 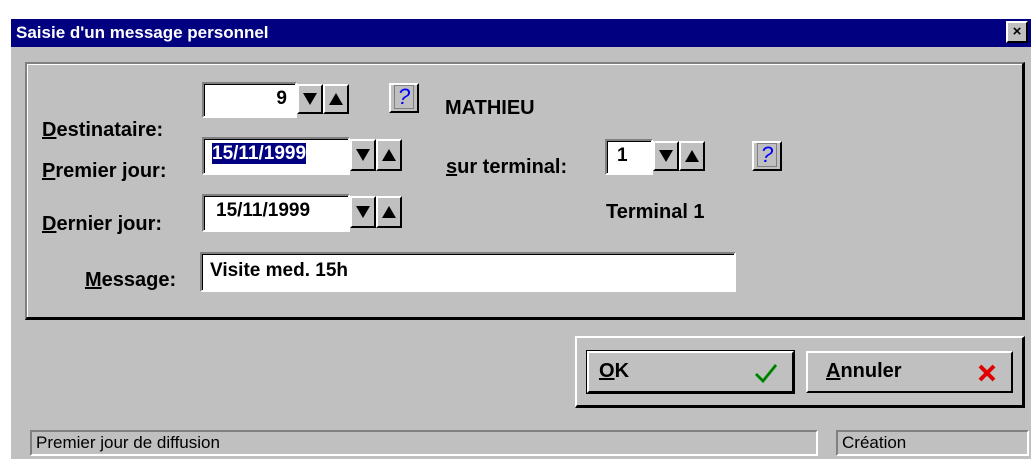 I want to click on premier-jour-field: 15/11/1999, so click(x=276, y=156).